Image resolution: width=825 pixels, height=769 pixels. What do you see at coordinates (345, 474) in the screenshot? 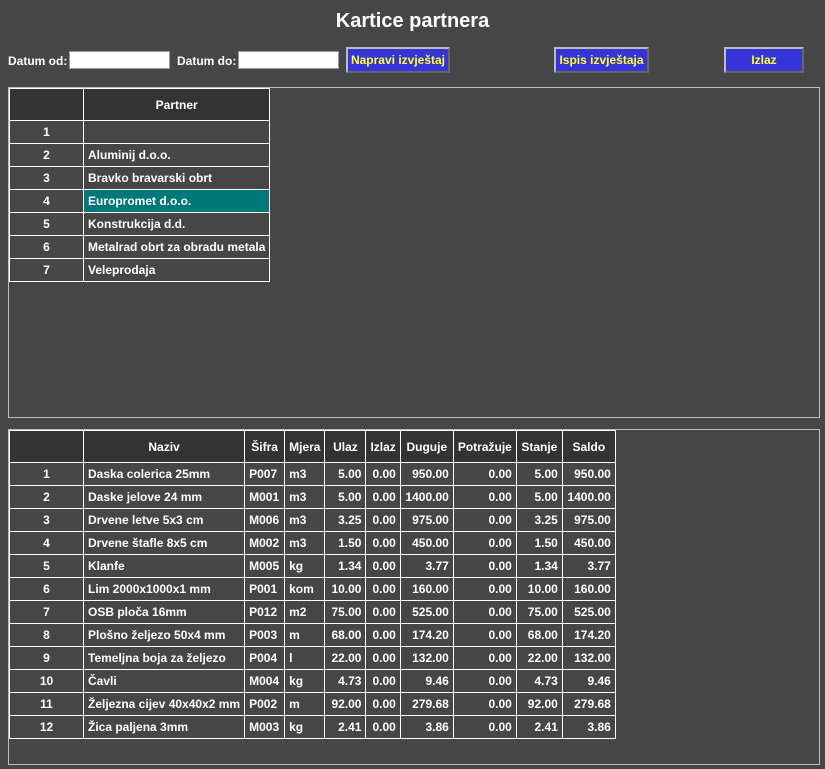
I see `item-cell-in: 5.00` at bounding box center [345, 474].